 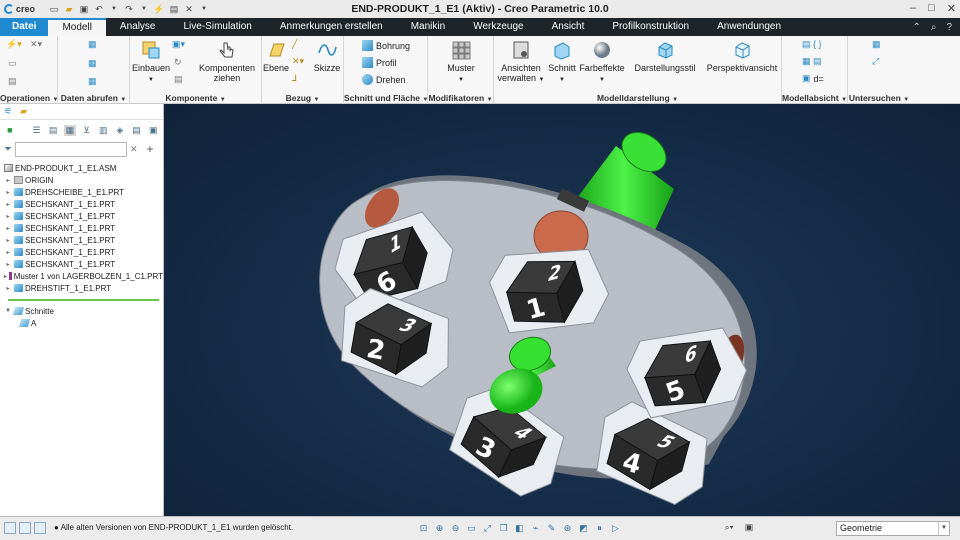 I want to click on regenerate-icon: ⚡, so click(x=159, y=9).